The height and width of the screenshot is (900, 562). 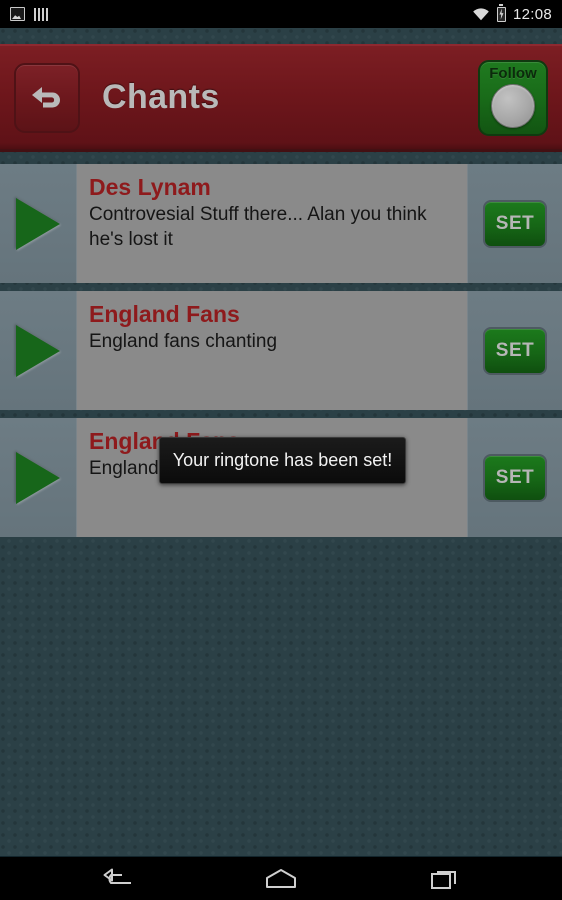 What do you see at coordinates (29, 14) in the screenshot?
I see `status-bar-left-icons` at bounding box center [29, 14].